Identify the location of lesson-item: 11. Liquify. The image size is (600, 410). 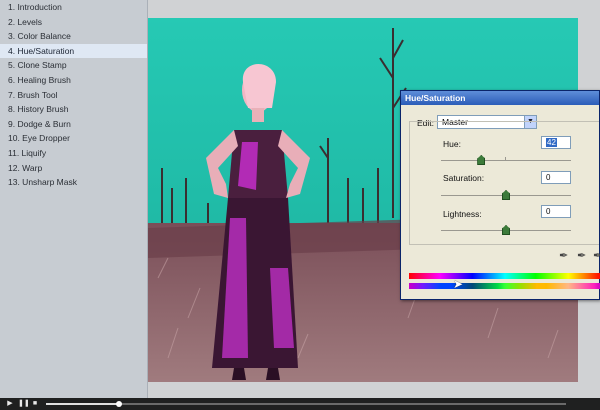
(73, 153).